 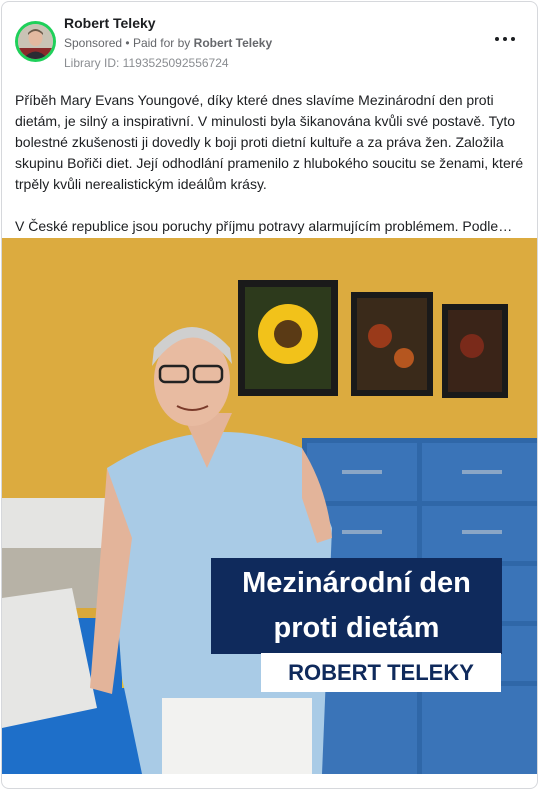 I want to click on sponsored-label: Sponsored, so click(x=93, y=43).